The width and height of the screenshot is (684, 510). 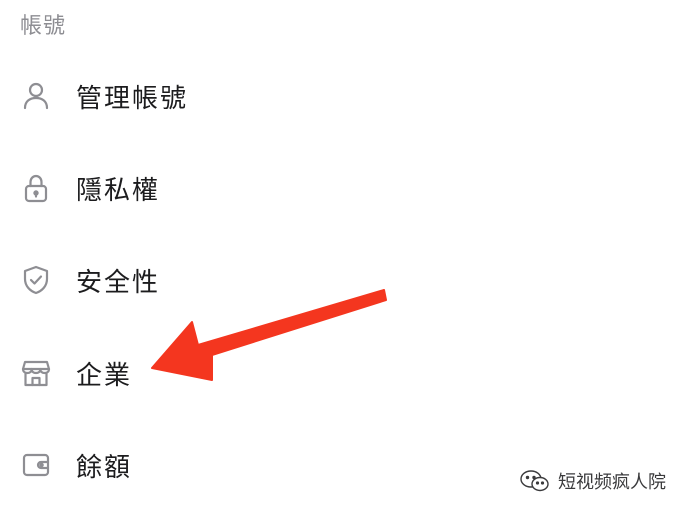 I want to click on menu-item-privacy: 隱私權, so click(x=300, y=188).